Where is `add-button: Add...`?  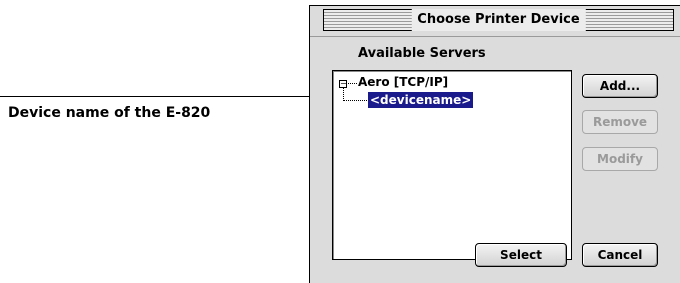
add-button: Add... is located at coordinates (620, 86).